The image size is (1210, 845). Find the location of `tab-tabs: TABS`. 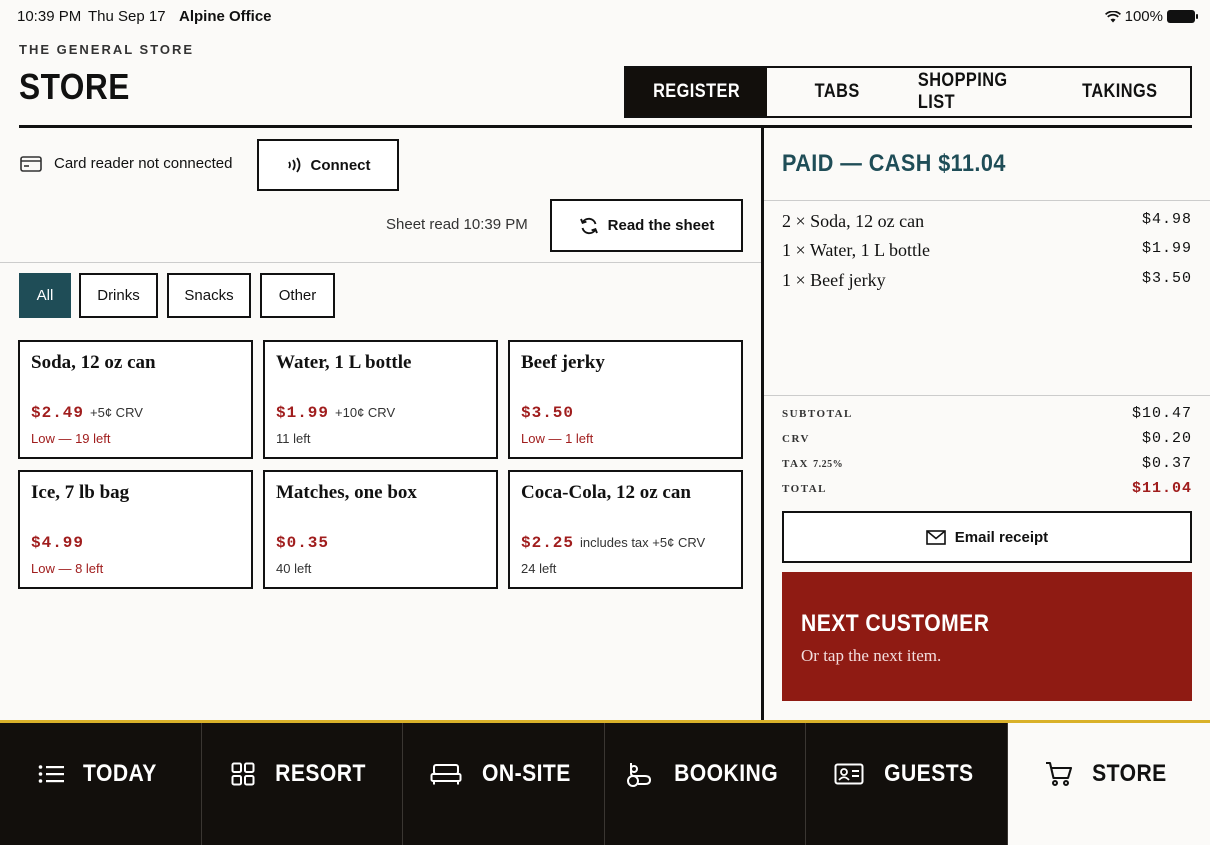

tab-tabs: TABS is located at coordinates (837, 92).